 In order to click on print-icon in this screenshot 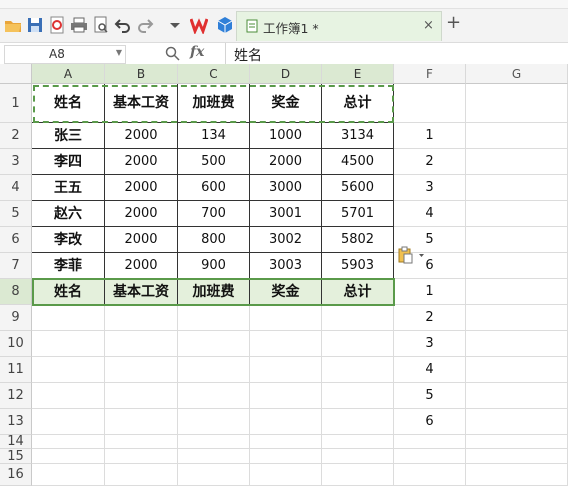, I will do `click(79, 25)`.